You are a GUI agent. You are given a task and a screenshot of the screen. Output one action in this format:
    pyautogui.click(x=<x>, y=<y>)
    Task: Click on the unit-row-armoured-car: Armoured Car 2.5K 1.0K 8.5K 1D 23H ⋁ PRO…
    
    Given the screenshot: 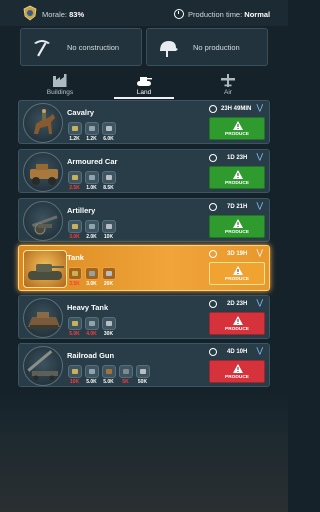 What is the action you would take?
    pyautogui.click(x=144, y=171)
    